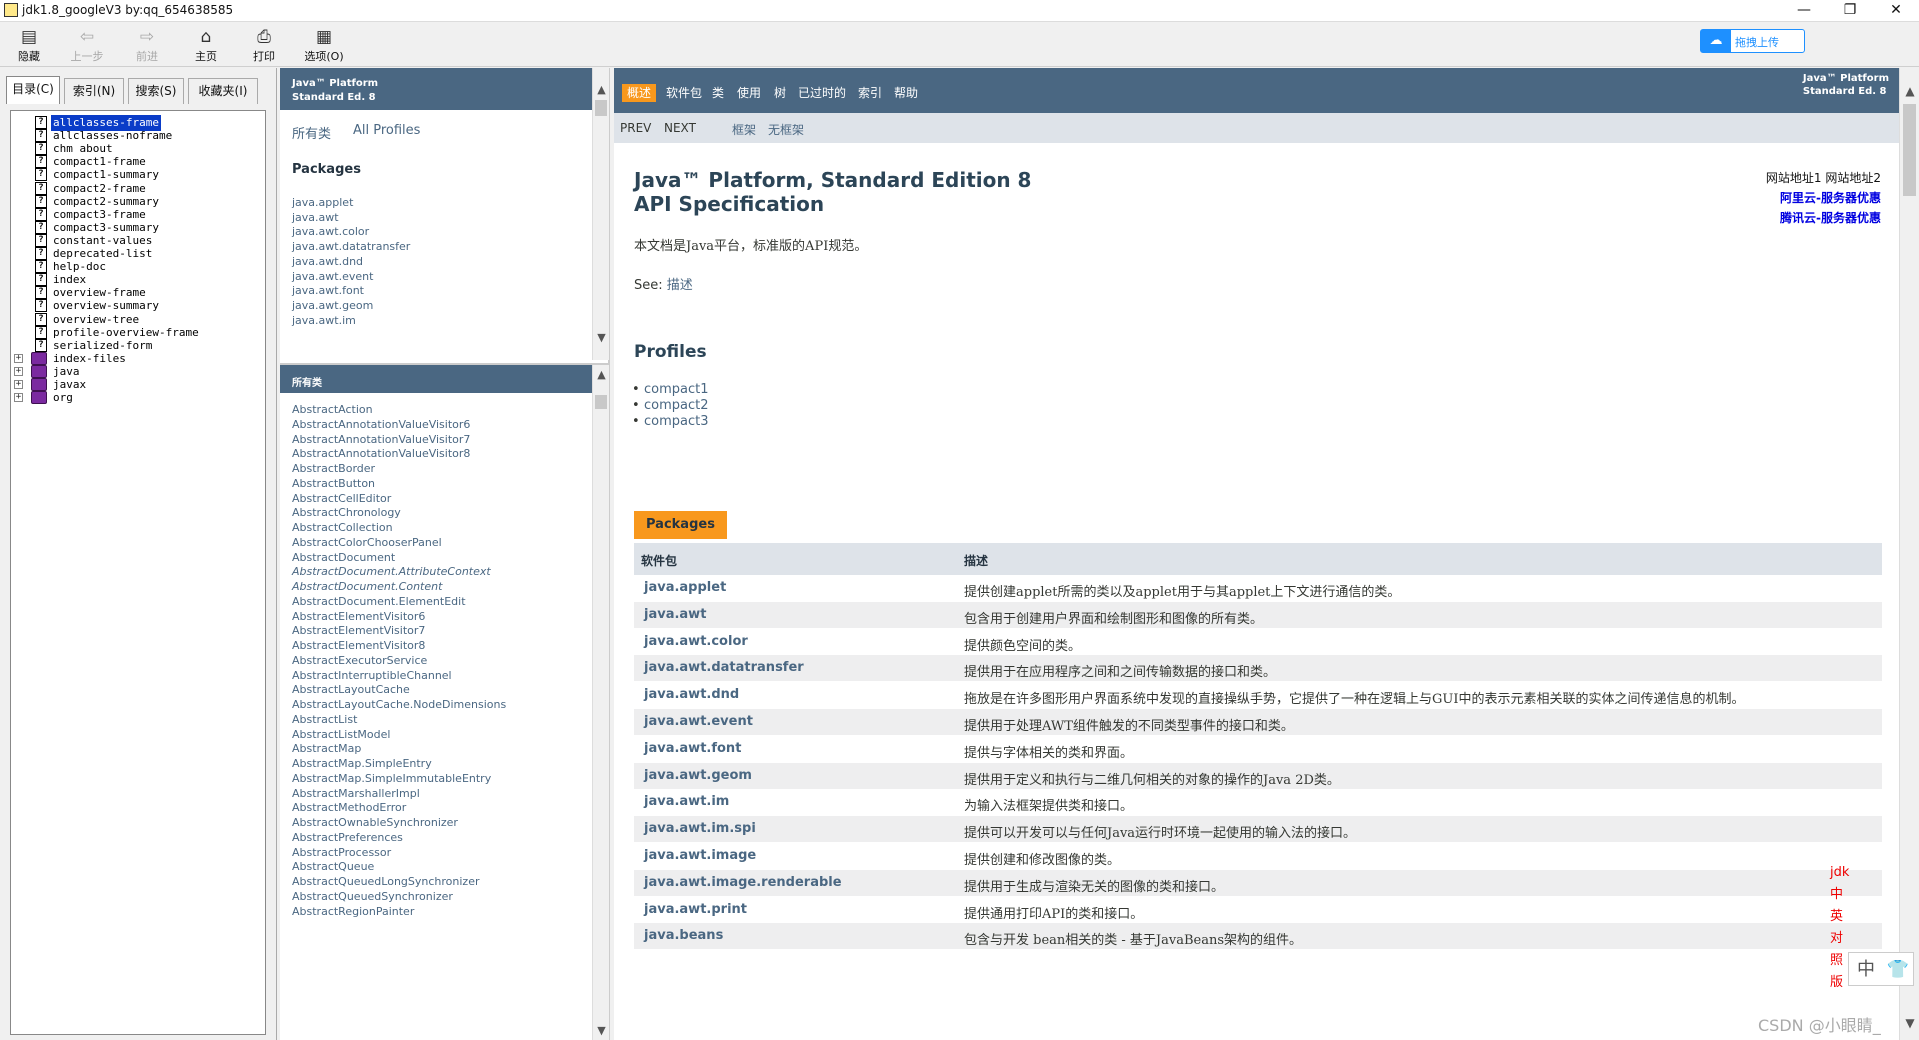 The image size is (1919, 1040). Describe the element at coordinates (223, 91) in the screenshot. I see `tab-favorites: 收藏夹(I)` at that location.